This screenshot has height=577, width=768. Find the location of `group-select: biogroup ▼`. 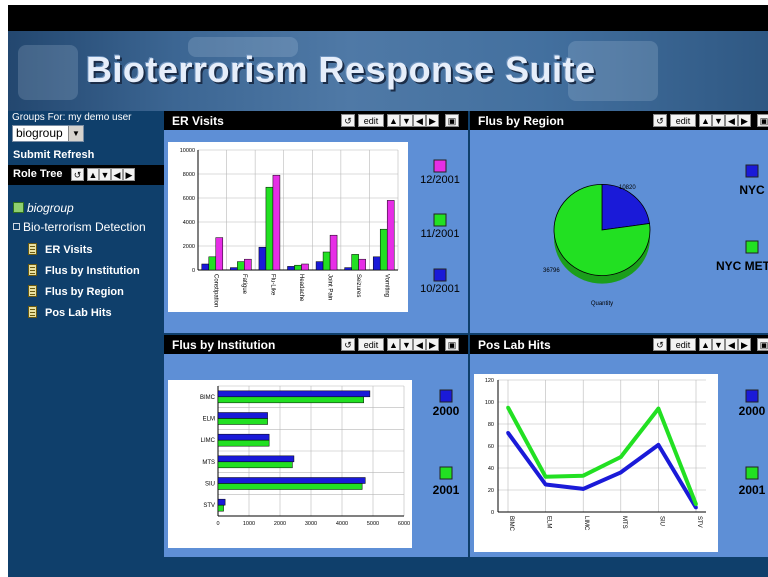

group-select: biogroup ▼ is located at coordinates (48, 133).